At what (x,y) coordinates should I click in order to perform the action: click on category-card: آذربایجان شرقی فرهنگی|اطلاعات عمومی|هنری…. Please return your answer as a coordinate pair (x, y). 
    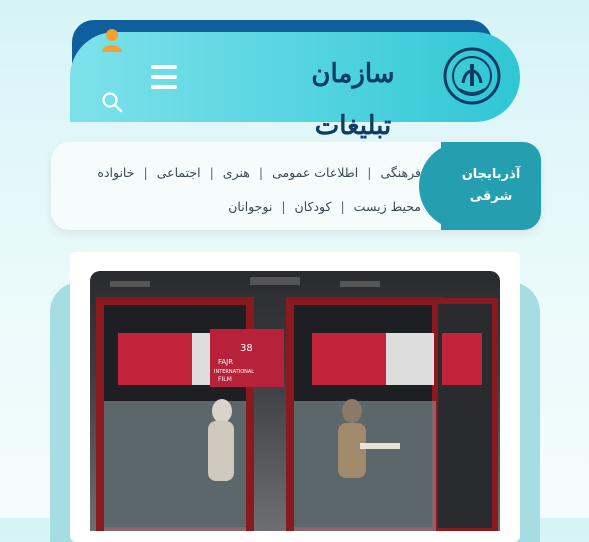
    Looking at the image, I should click on (296, 186).